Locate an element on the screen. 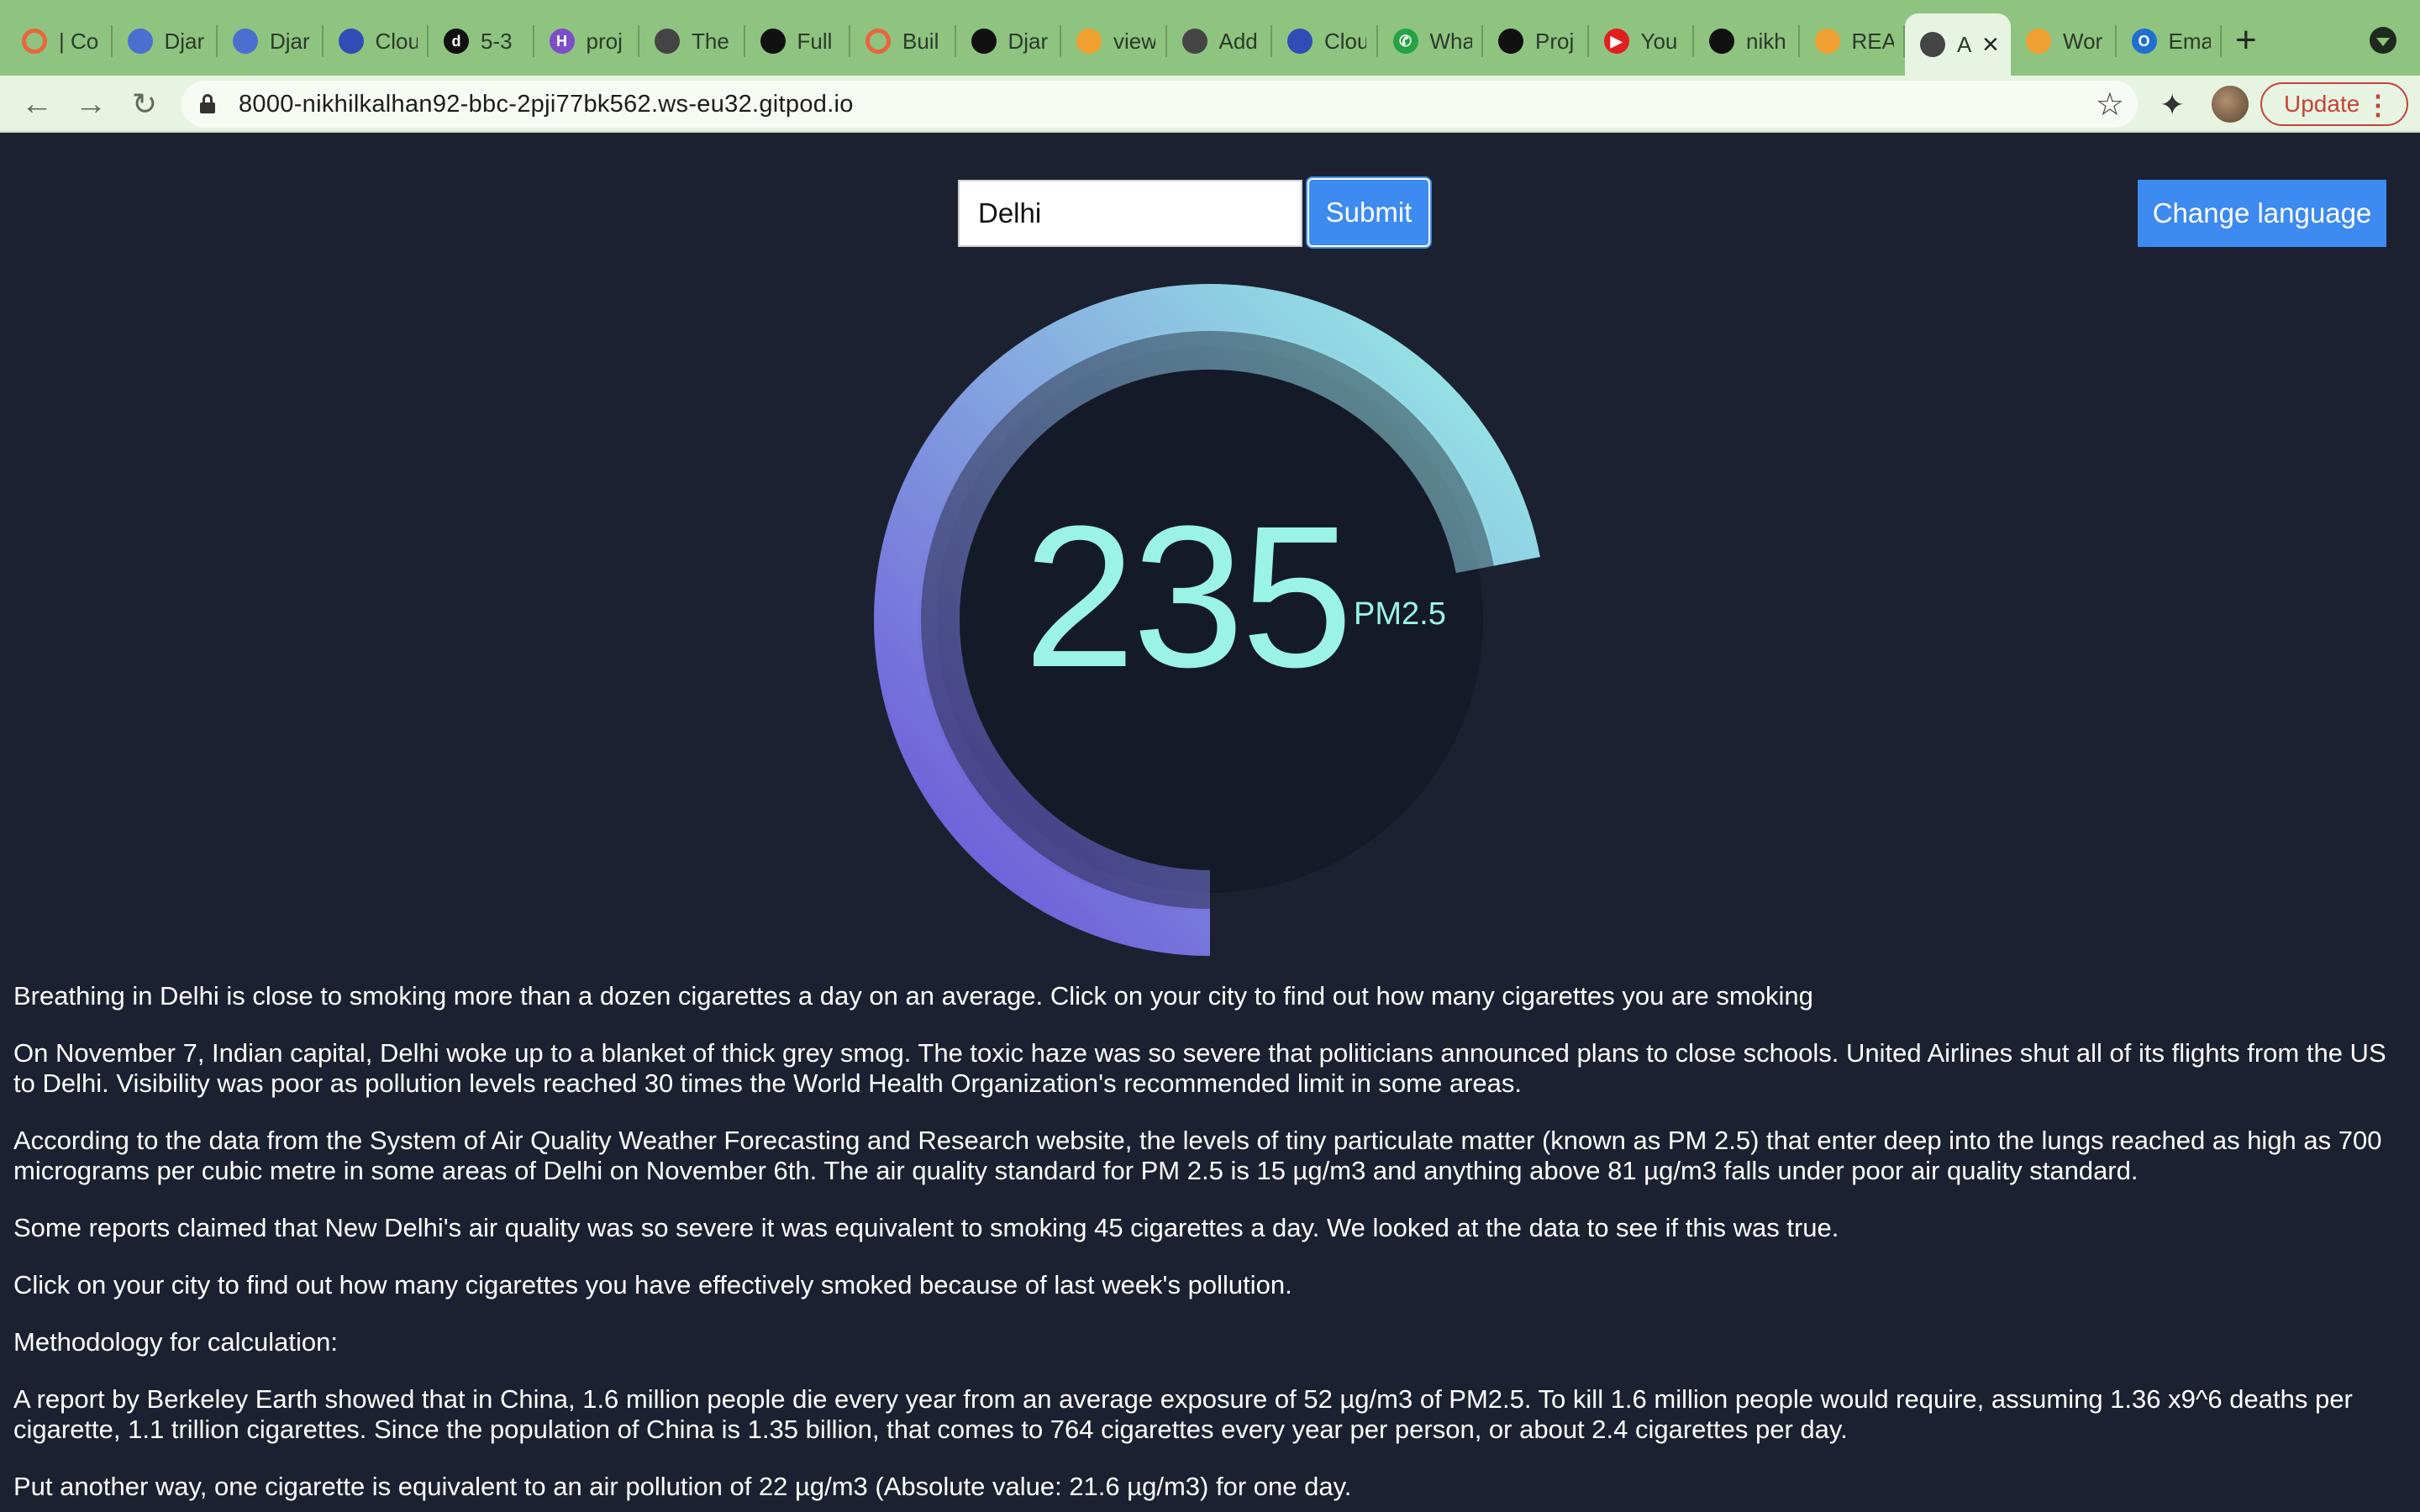 The height and width of the screenshot is (1512, 2420). browser-tab: ✆ Wha is located at coordinates (1430, 41).